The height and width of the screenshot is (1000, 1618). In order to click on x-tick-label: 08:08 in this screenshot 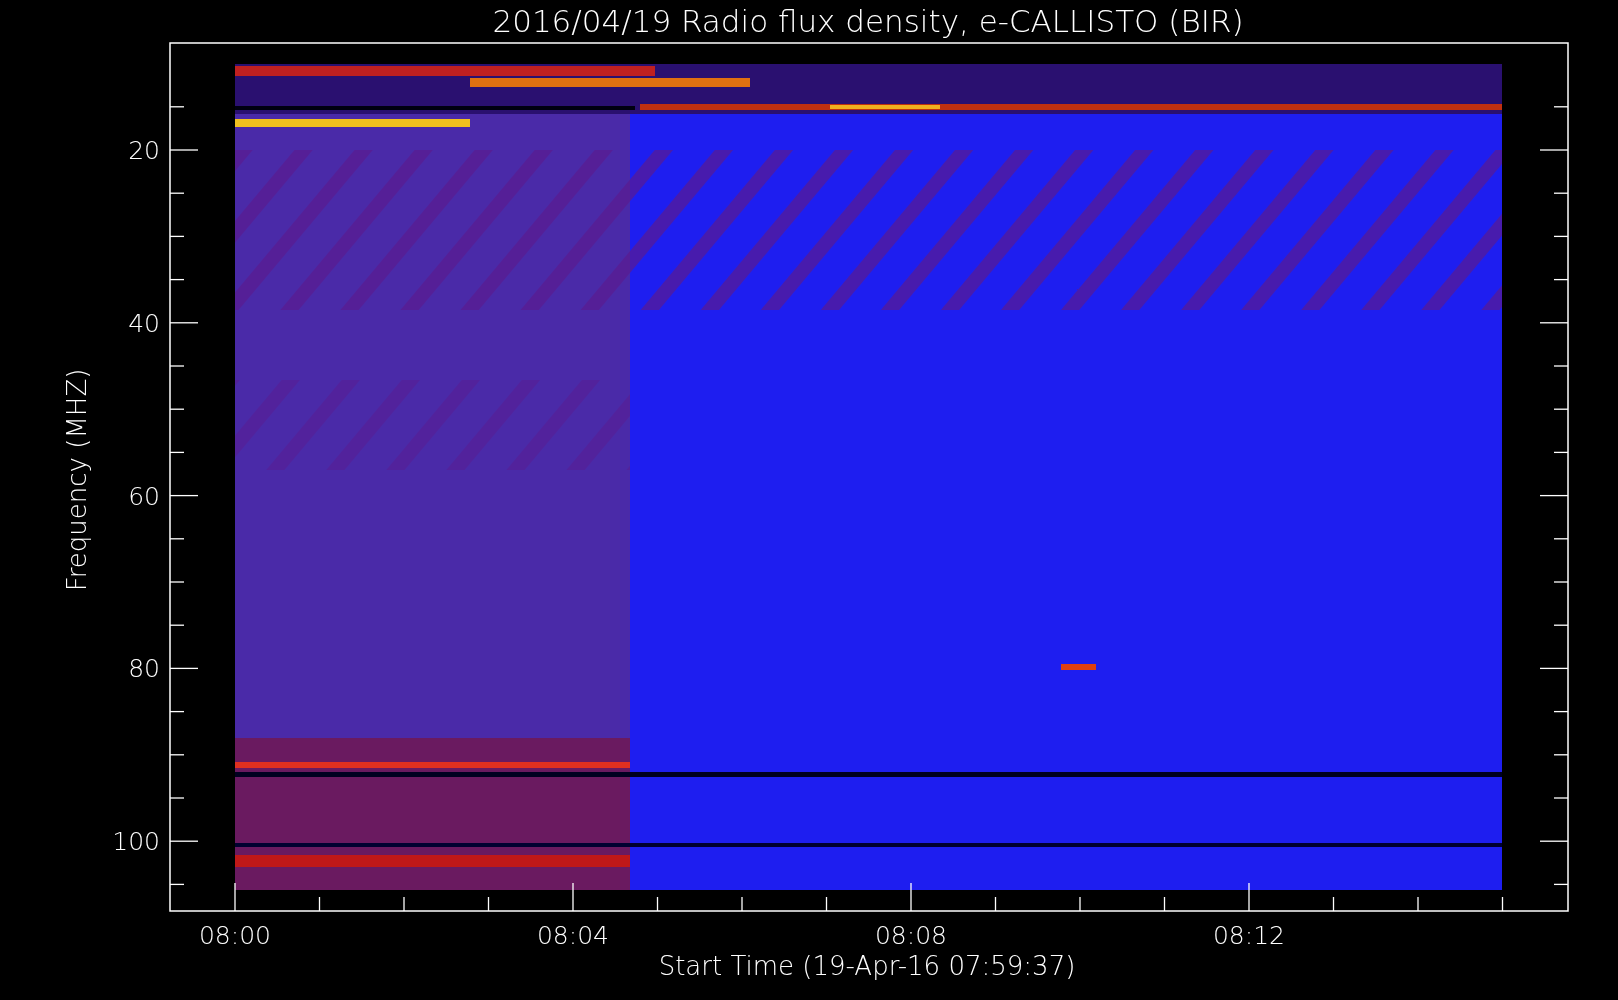, I will do `click(911, 935)`.